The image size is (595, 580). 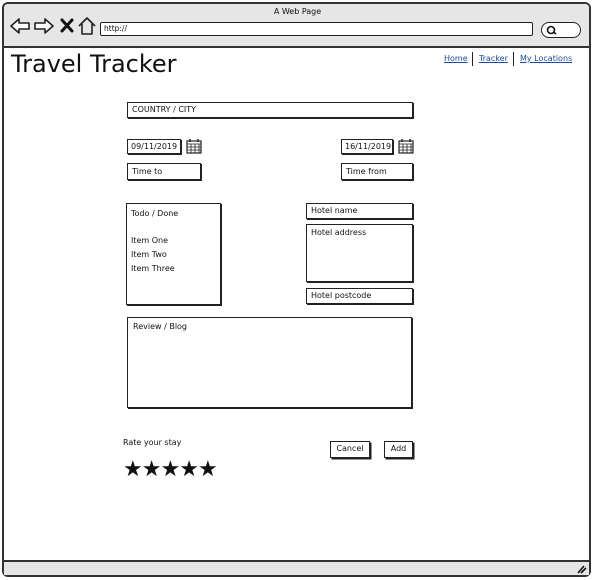 I want to click on window-title: A Web Page, so click(x=297, y=11).